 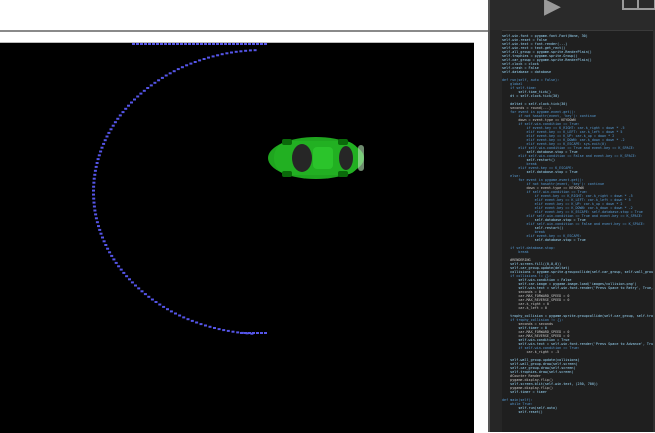 I want to click on layout-icon, so click(x=638, y=5).